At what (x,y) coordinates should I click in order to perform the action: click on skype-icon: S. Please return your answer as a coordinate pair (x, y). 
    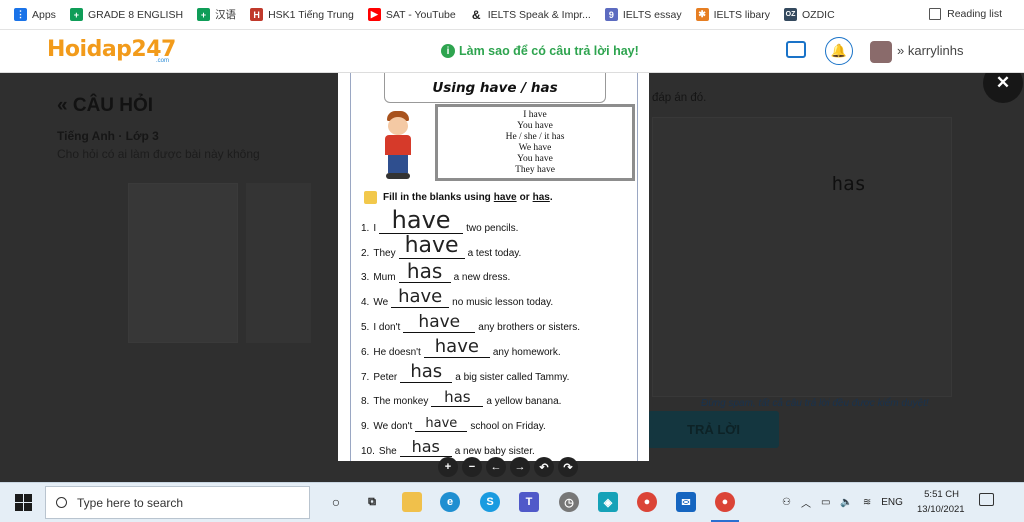
    Looking at the image, I should click on (490, 502).